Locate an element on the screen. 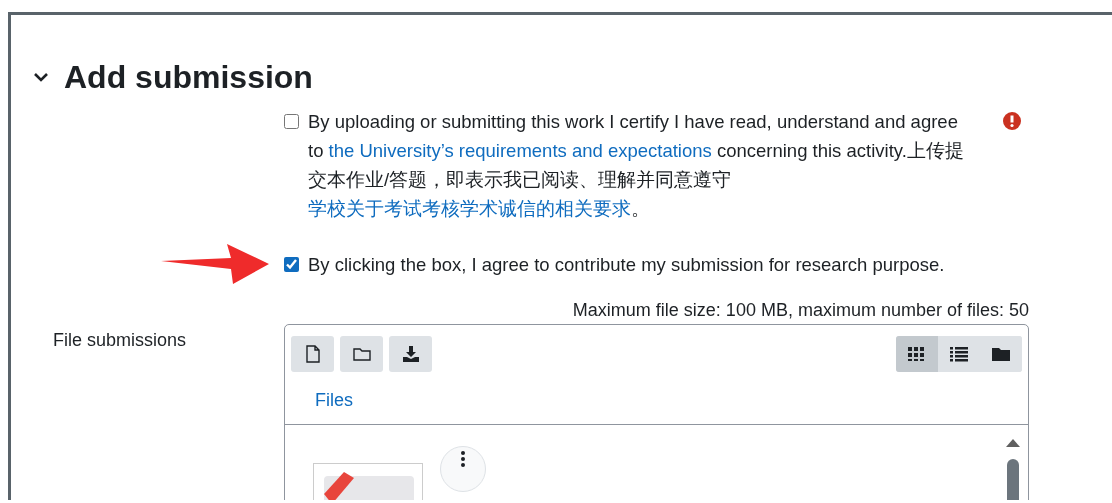  download-icon is located at coordinates (410, 354).